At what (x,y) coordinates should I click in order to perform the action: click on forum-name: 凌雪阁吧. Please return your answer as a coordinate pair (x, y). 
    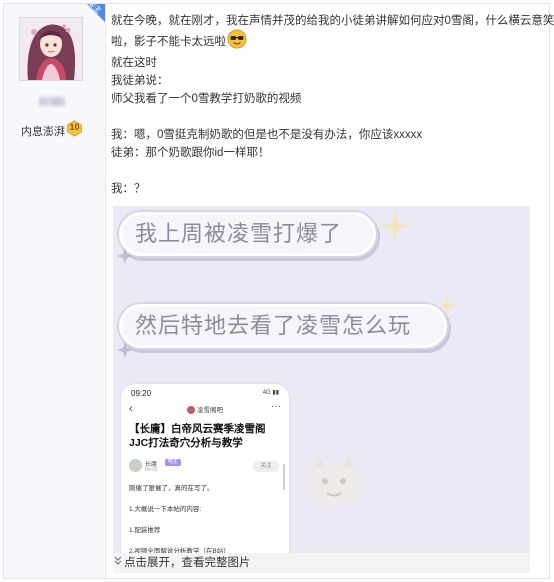
    Looking at the image, I should click on (210, 410).